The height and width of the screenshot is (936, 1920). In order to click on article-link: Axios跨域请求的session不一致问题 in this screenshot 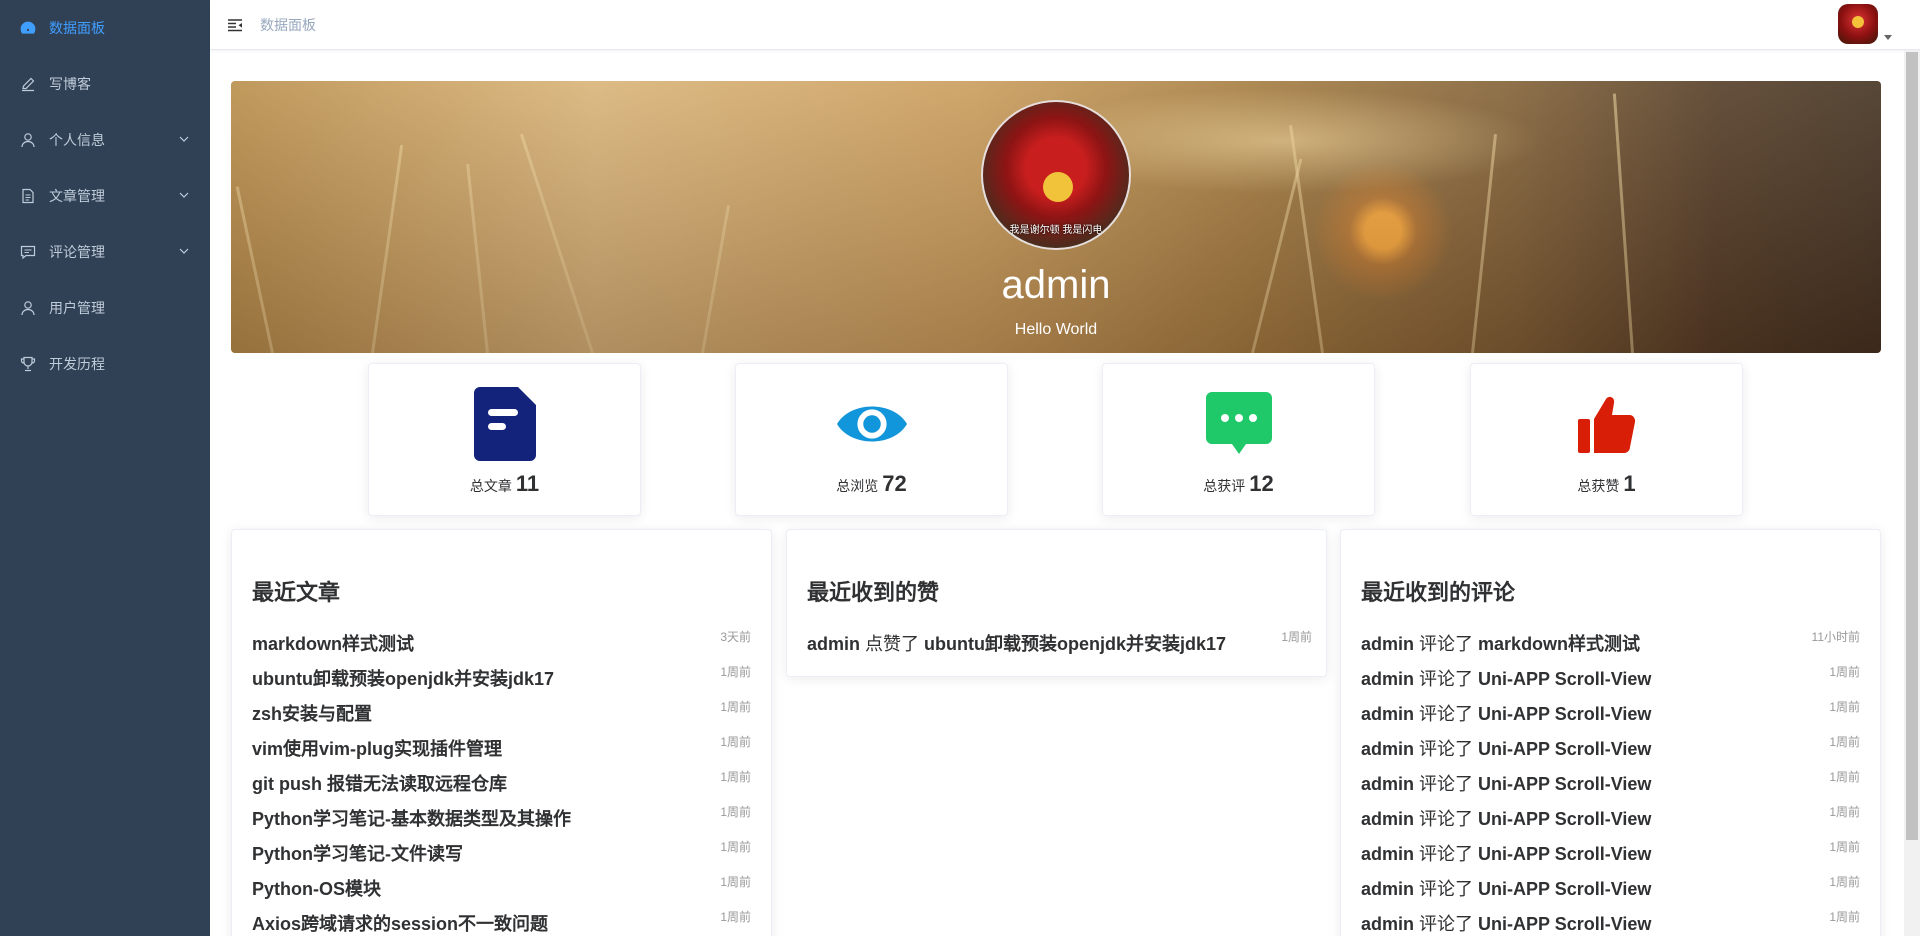, I will do `click(400, 924)`.